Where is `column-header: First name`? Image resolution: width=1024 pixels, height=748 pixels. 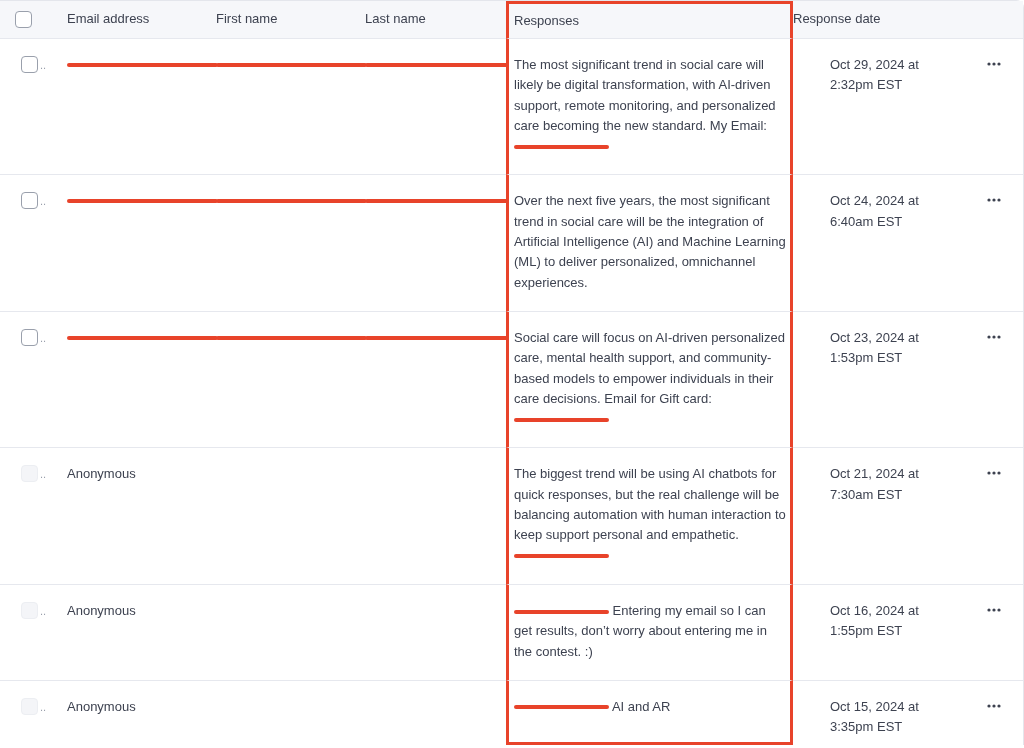
column-header: First name is located at coordinates (247, 19).